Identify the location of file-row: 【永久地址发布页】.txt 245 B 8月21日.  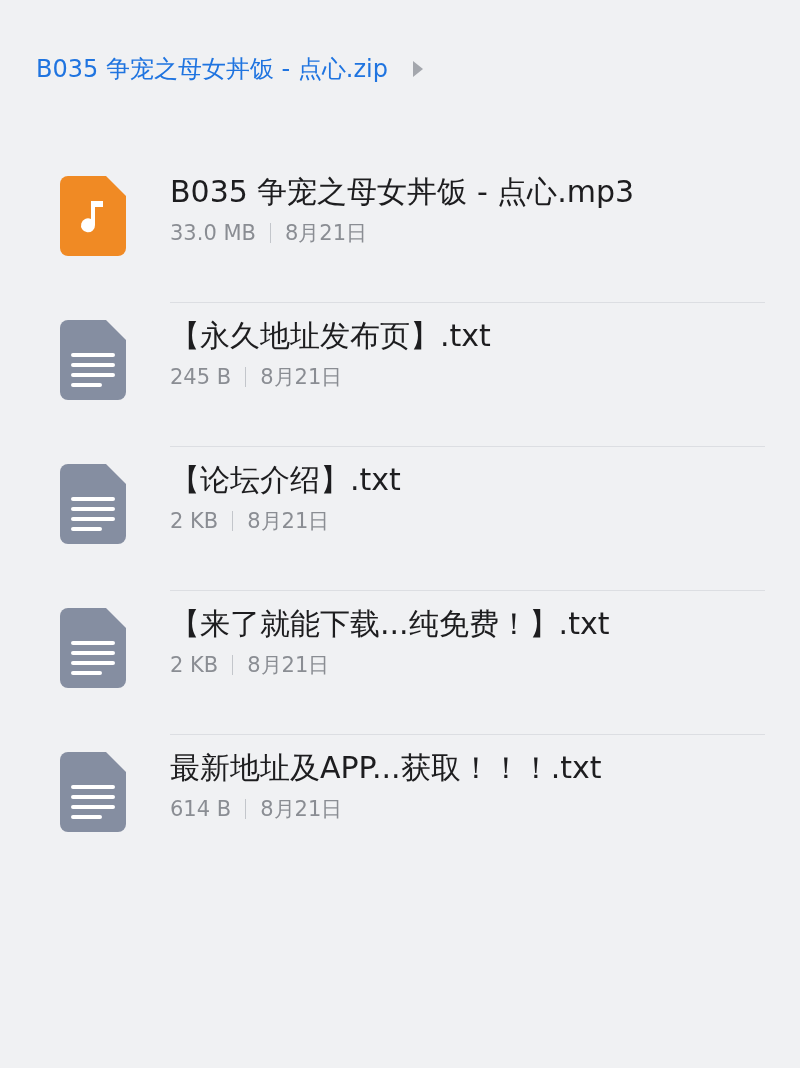
(412, 376).